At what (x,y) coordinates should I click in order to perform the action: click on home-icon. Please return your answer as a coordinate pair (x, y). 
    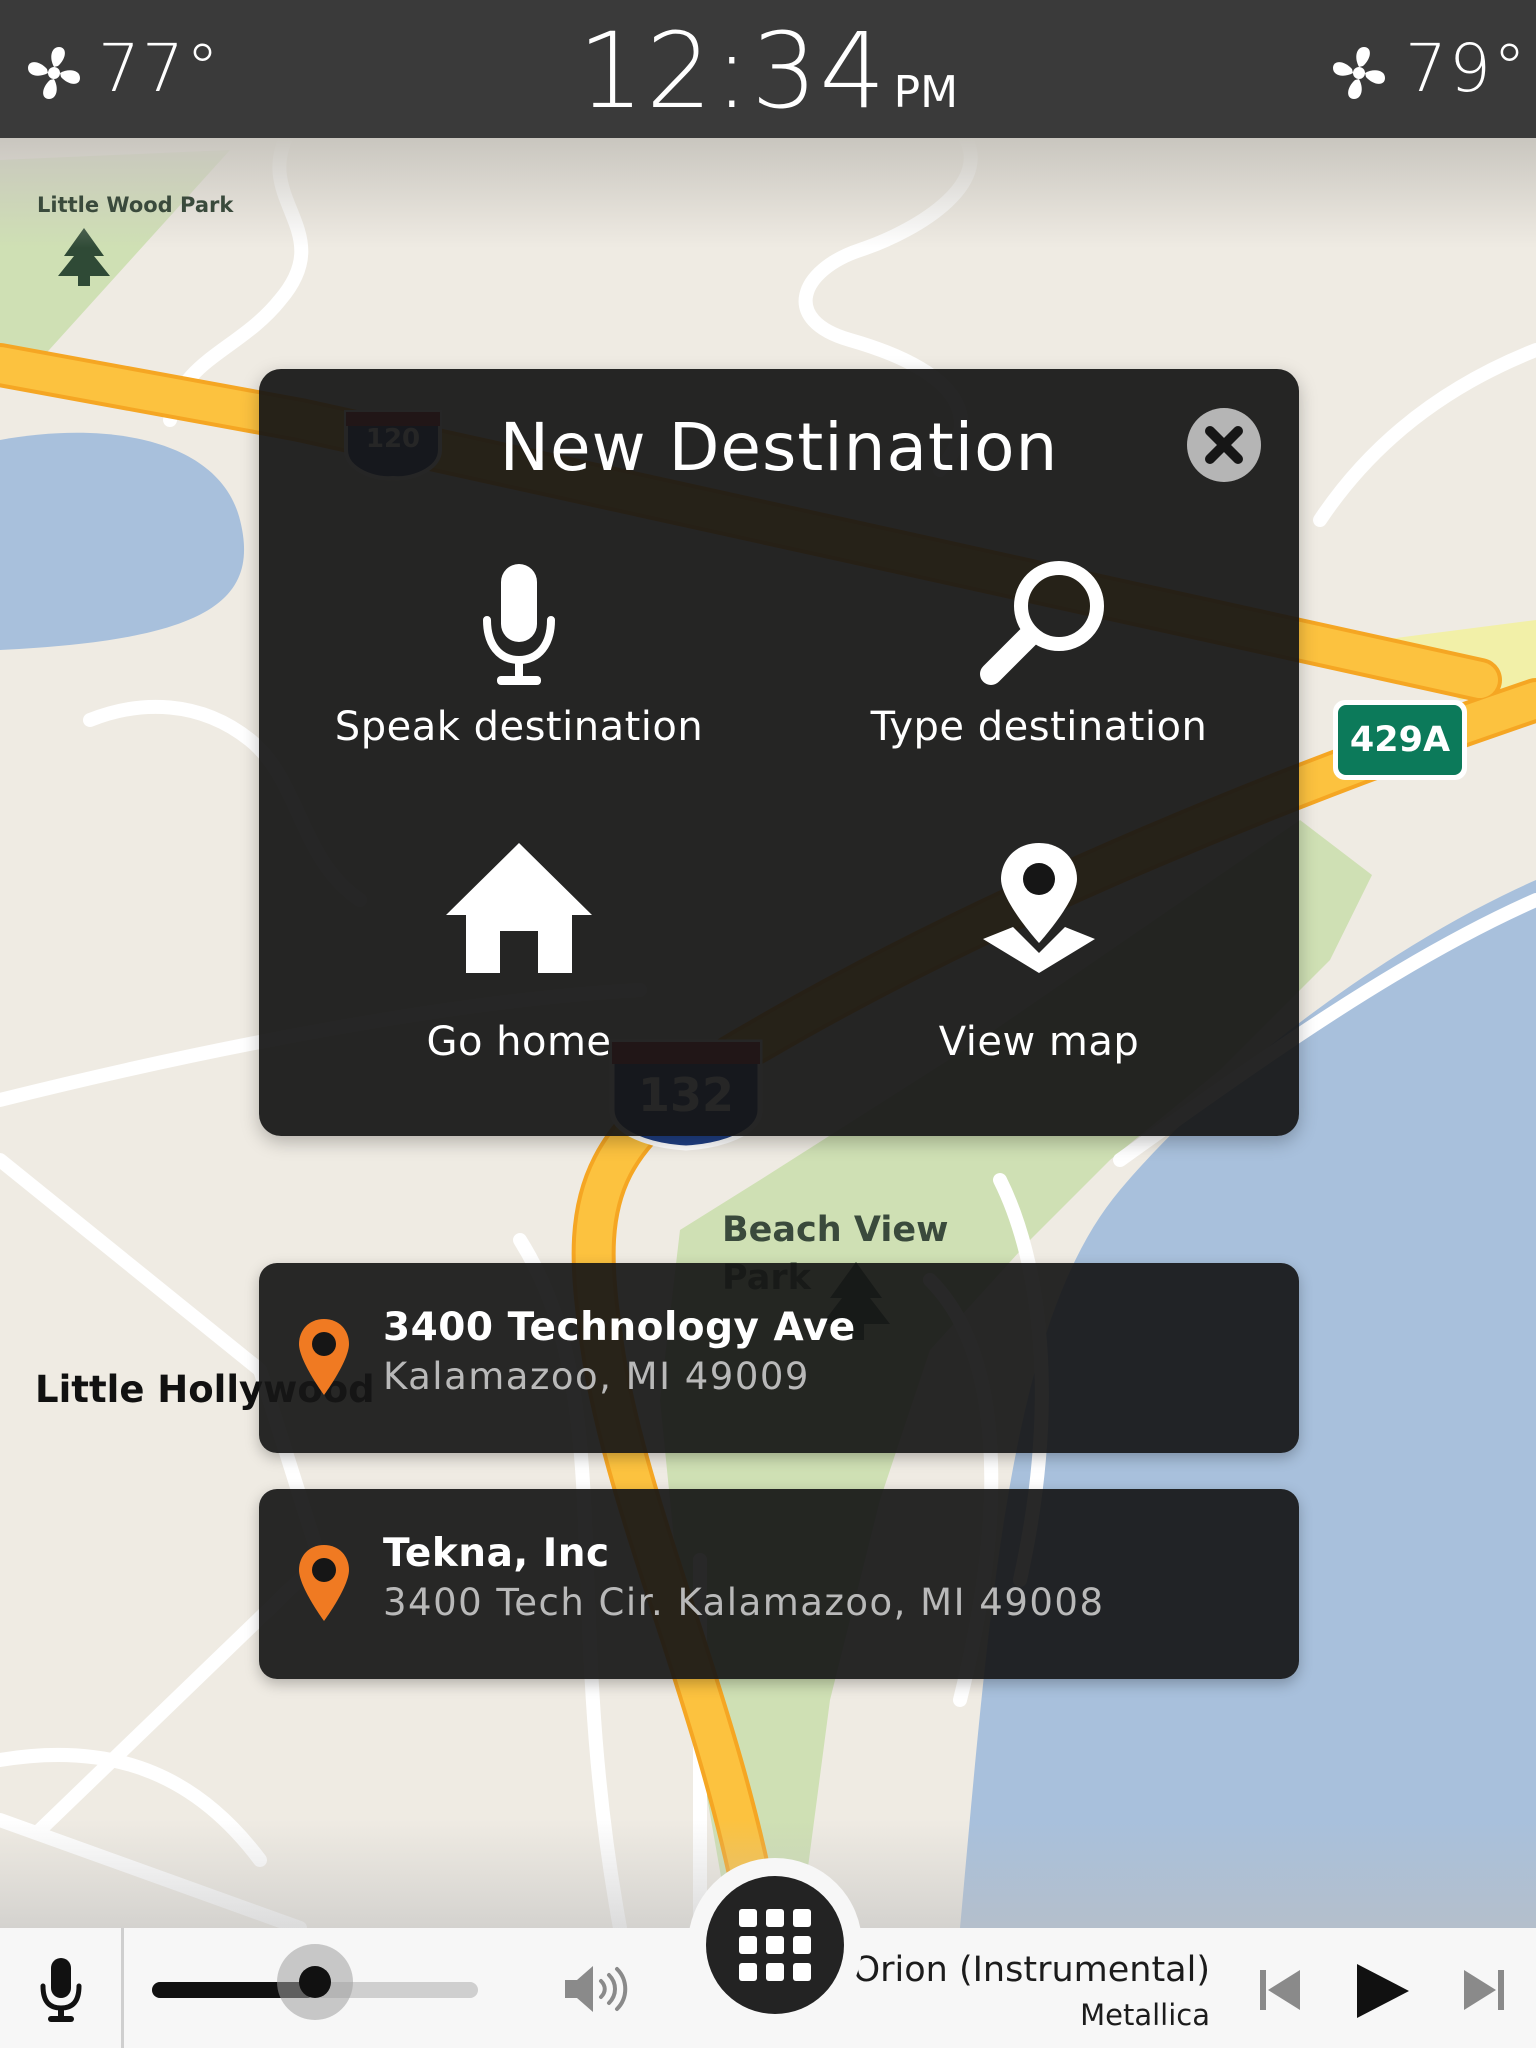
    Looking at the image, I should click on (519, 908).